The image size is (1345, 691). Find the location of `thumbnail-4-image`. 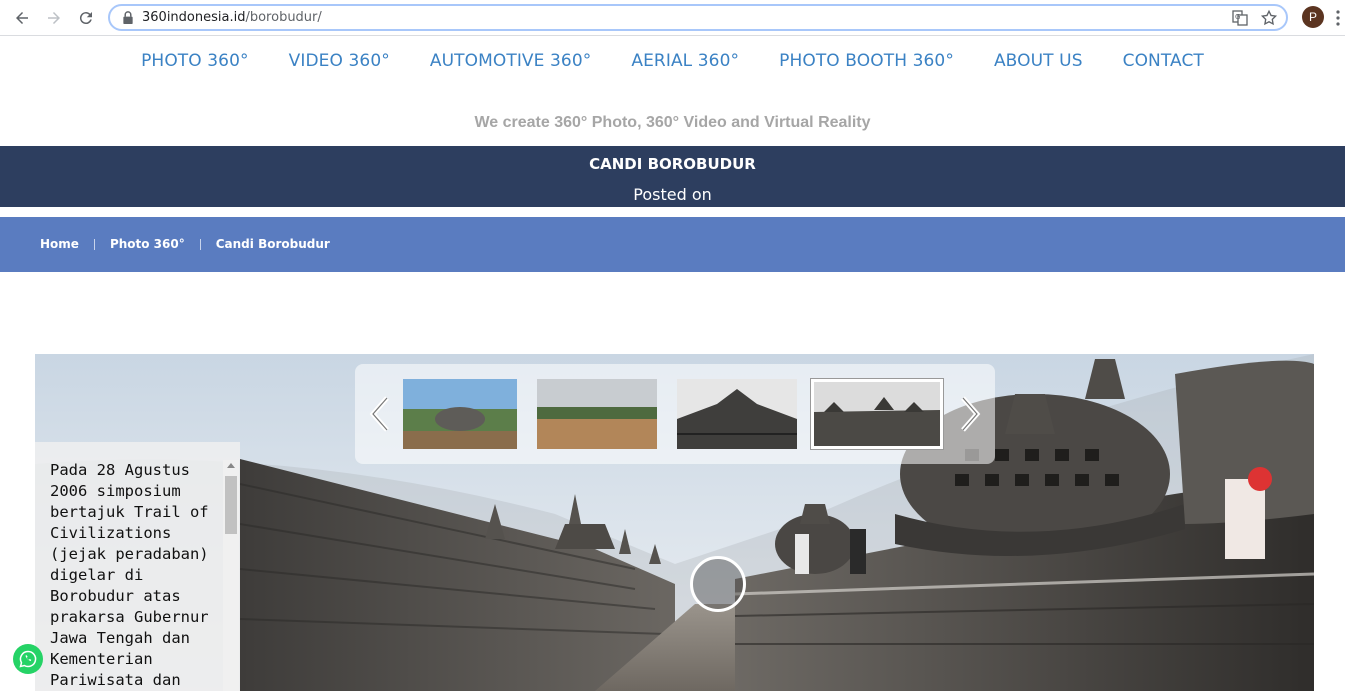

thumbnail-4-image is located at coordinates (877, 414).